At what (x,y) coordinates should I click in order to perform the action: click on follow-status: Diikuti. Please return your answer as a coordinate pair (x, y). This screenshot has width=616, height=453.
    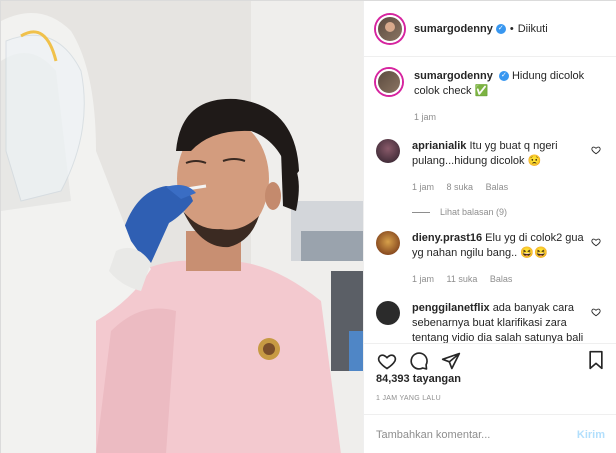
    Looking at the image, I should click on (533, 29).